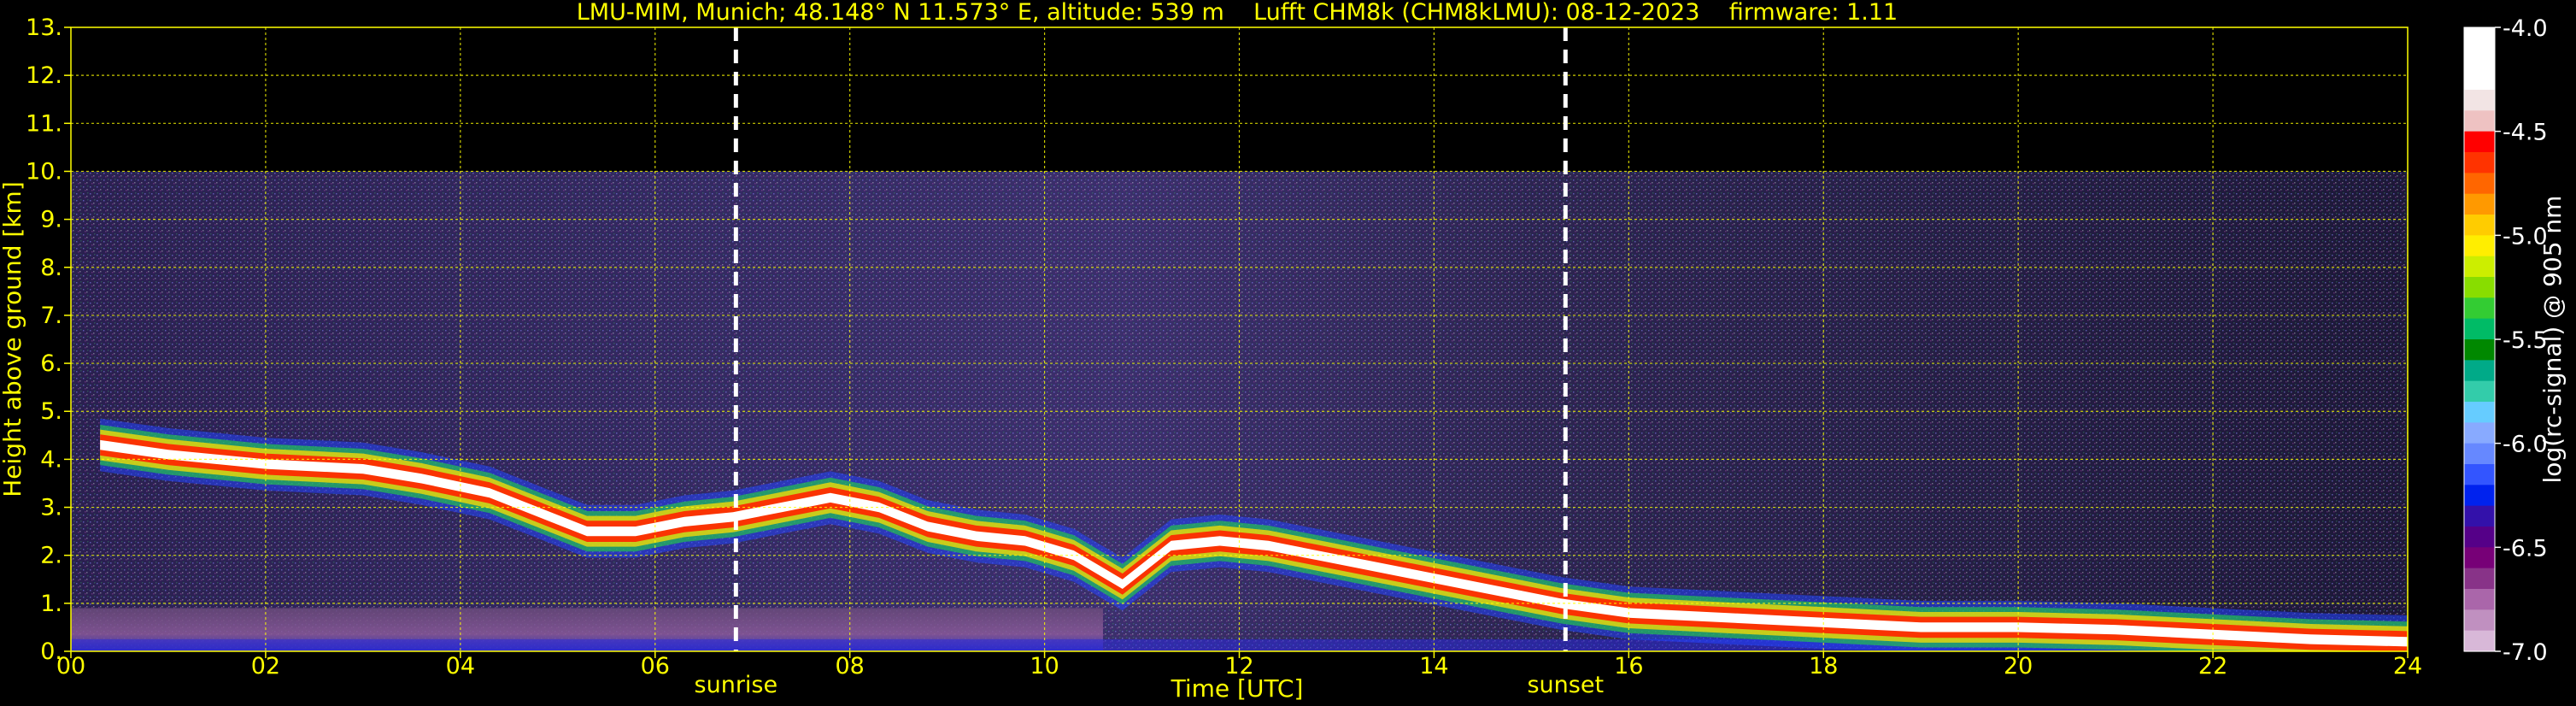 Image resolution: width=2576 pixels, height=706 pixels. Describe the element at coordinates (44, 171) in the screenshot. I see `y-tick-label: 10.` at that location.